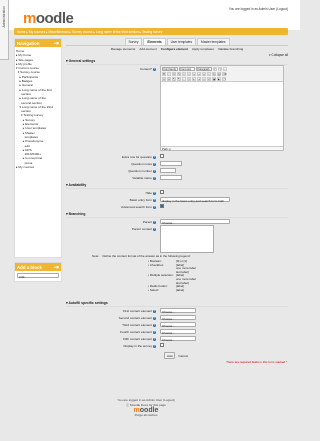 The width and height of the screenshot is (320, 441). Describe the element at coordinates (184, 73) in the screenshot. I see `subscript-icon: x` at that location.